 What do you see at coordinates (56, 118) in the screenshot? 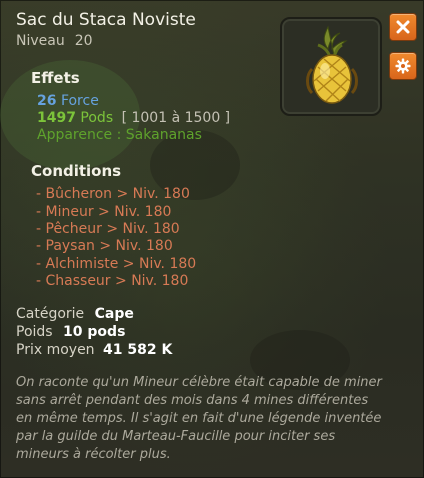
I see `effect-pods-value: 1497` at bounding box center [56, 118].